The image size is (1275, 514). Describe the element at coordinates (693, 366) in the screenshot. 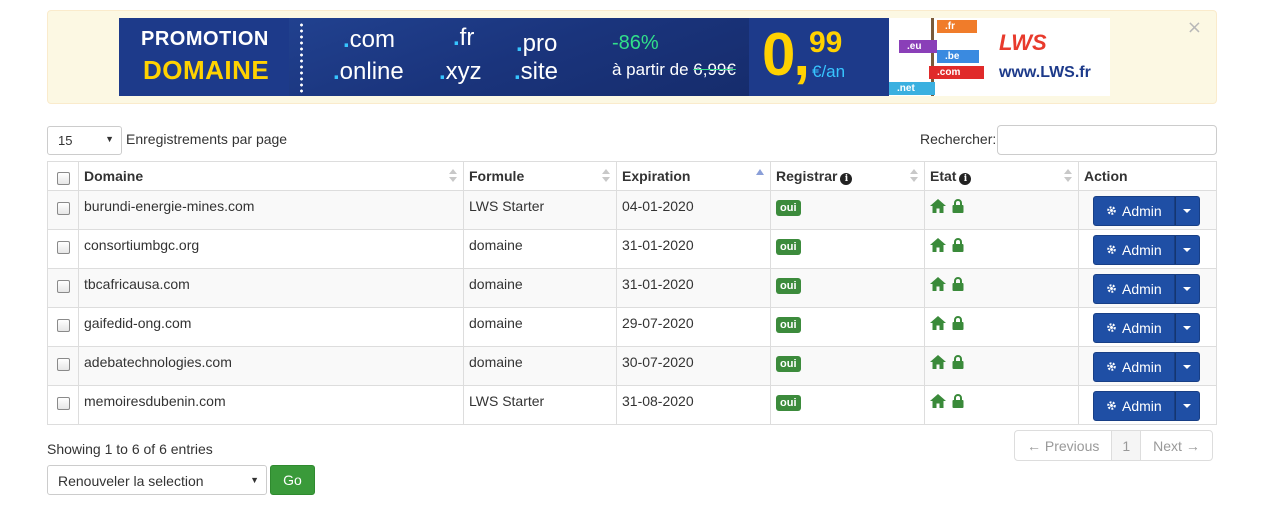

I see `expiration-cell: 30-07-2020` at that location.